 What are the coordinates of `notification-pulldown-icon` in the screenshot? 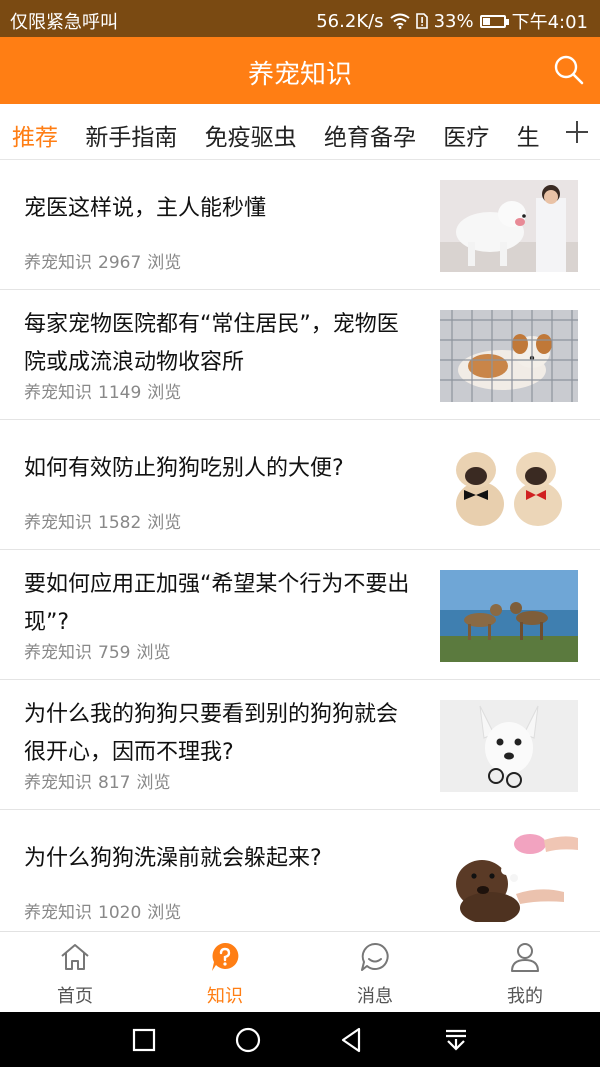 It's located at (456, 1040).